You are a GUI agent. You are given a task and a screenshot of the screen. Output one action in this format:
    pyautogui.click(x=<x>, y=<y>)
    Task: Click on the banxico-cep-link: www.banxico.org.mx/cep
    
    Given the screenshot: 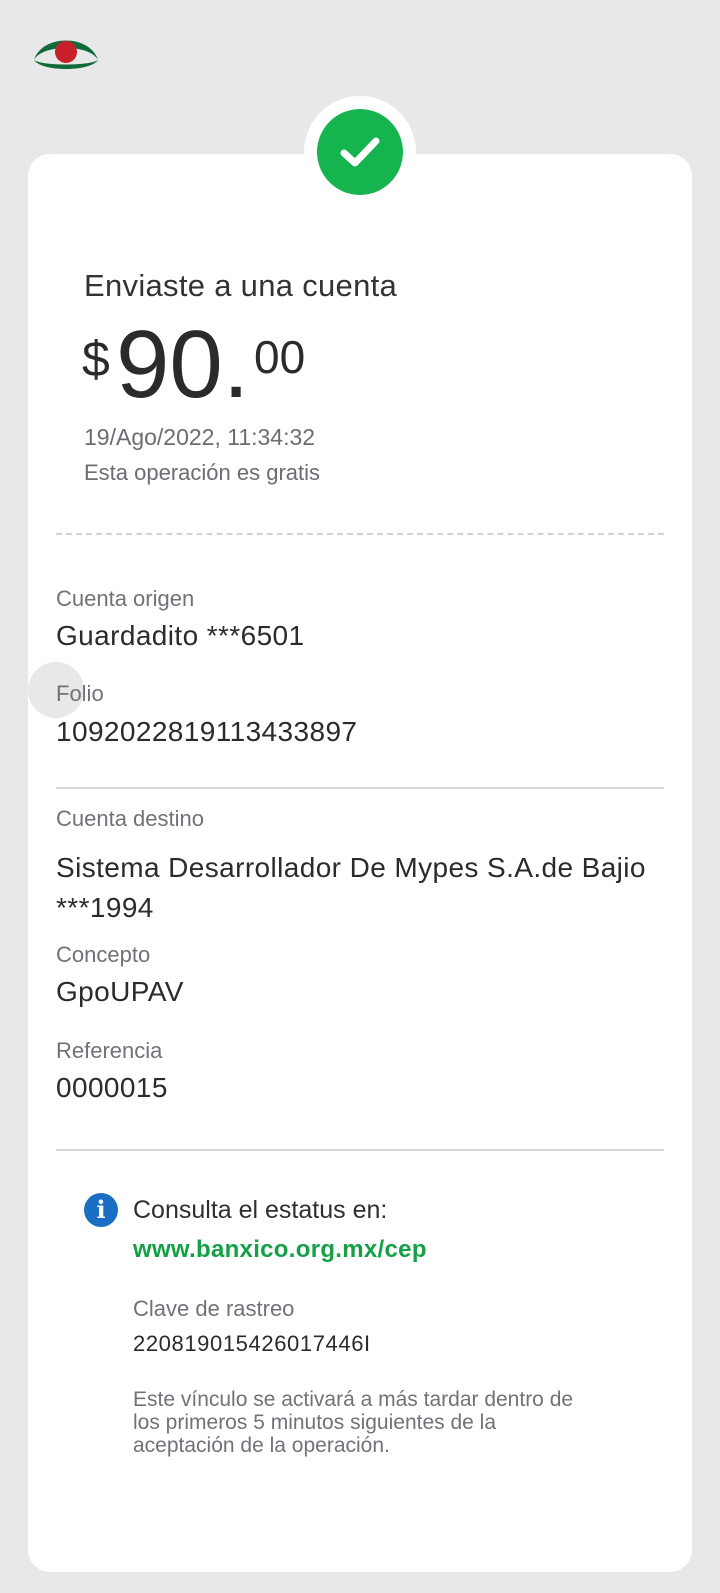 What is the action you would take?
    pyautogui.click(x=280, y=1250)
    